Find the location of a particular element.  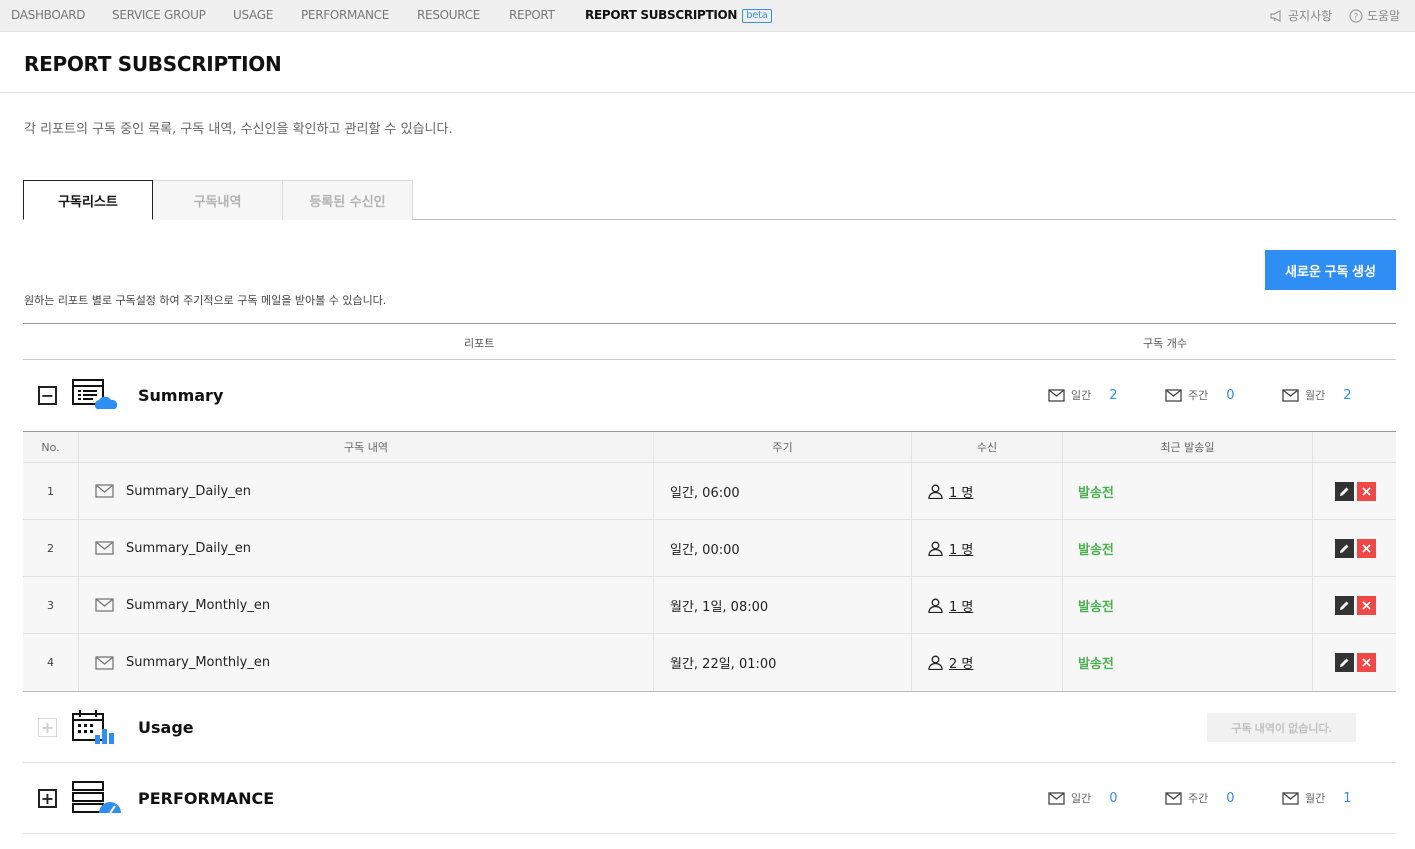

count-monthly: 월간 1 is located at coordinates (1319, 798).